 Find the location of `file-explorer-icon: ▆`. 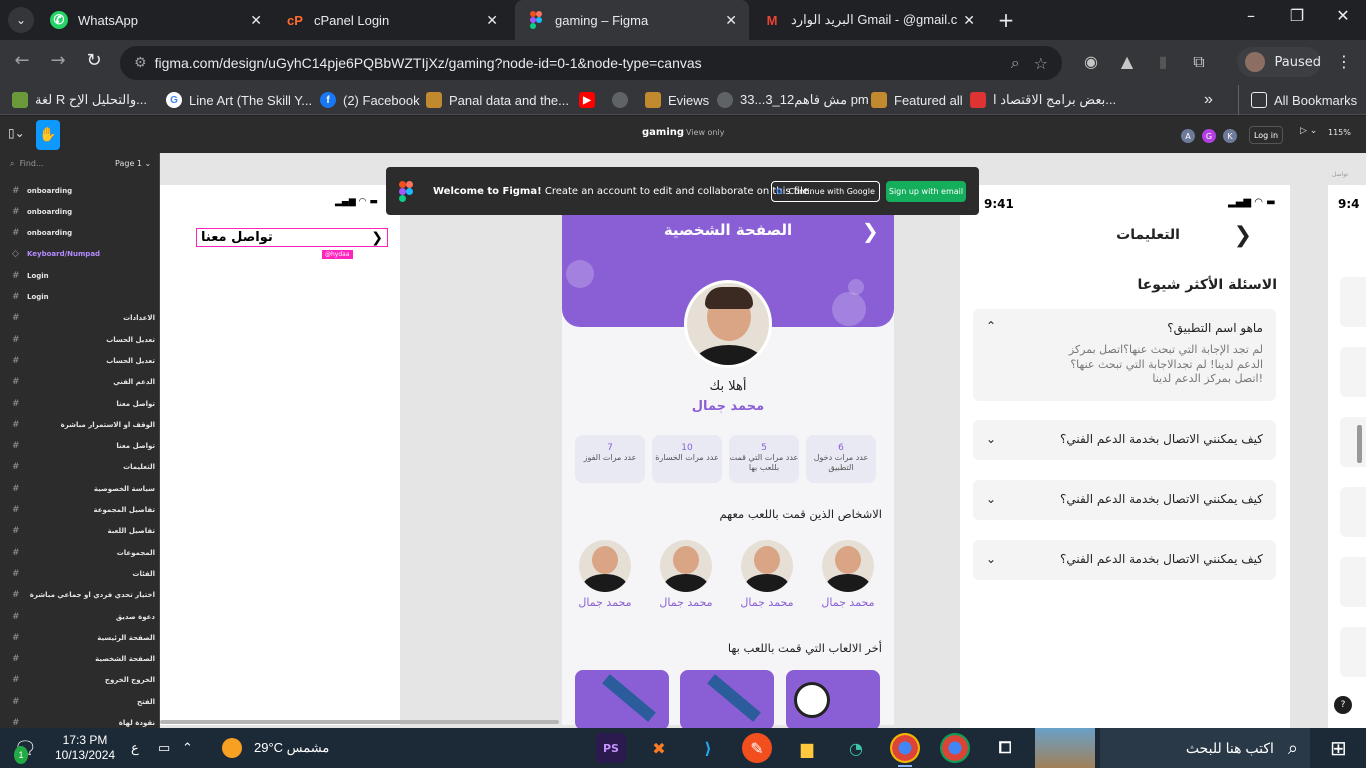

file-explorer-icon: ▆ is located at coordinates (807, 748).